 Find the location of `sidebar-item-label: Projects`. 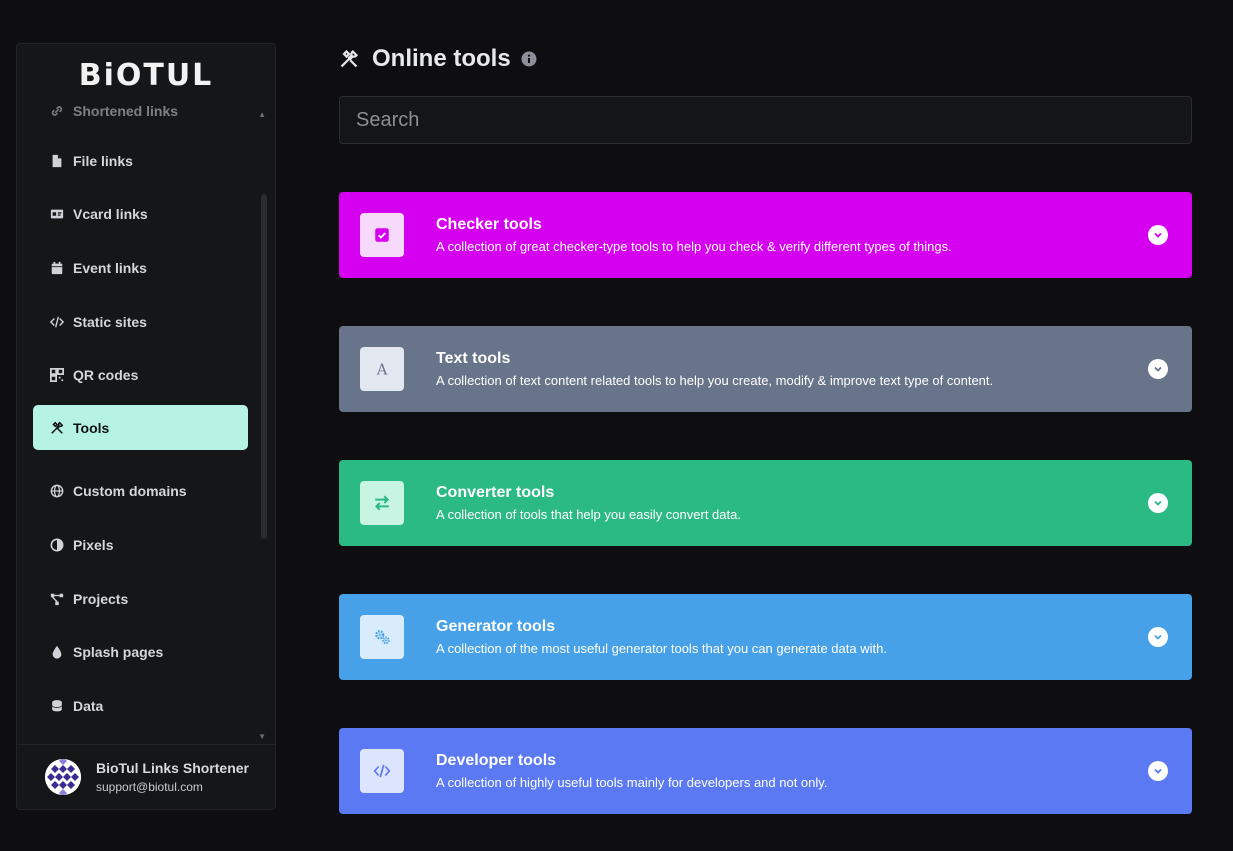

sidebar-item-label: Projects is located at coordinates (101, 598).